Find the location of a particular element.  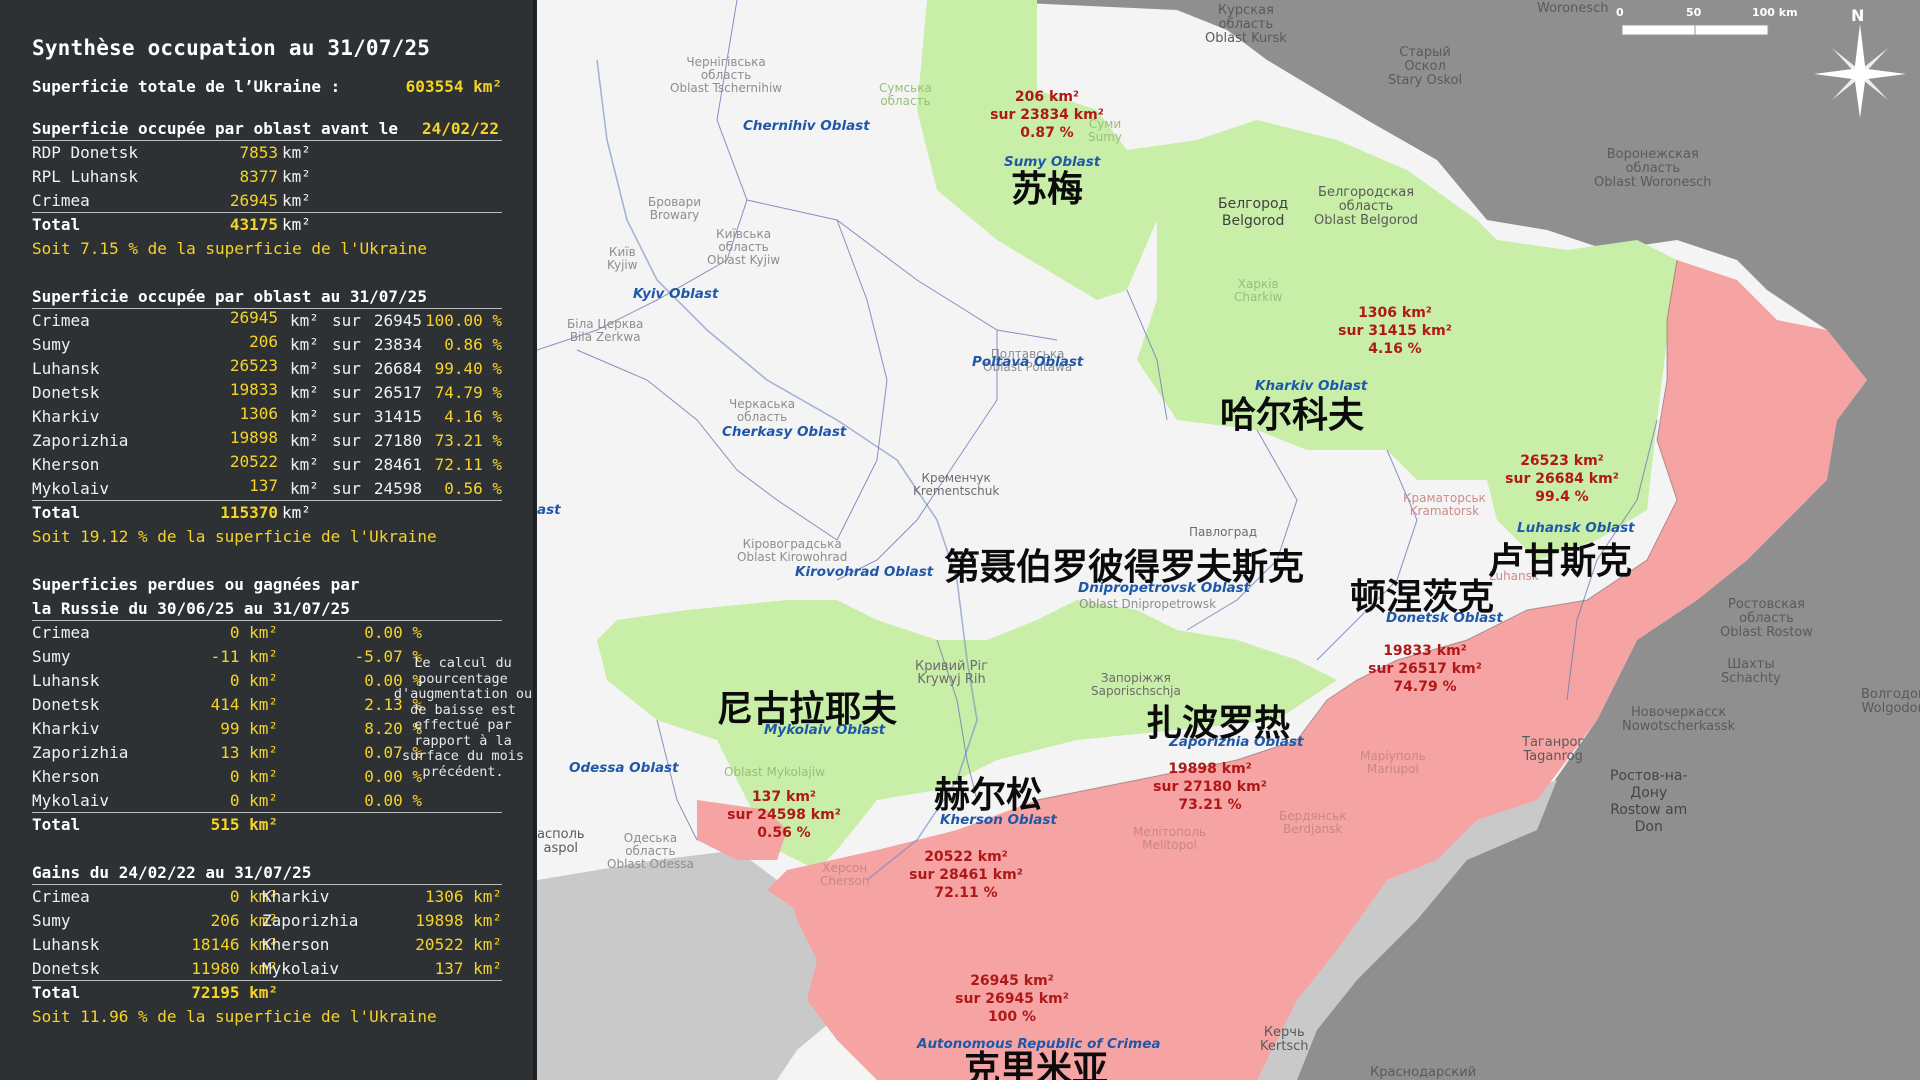

occupied-percent: 74.79 % is located at coordinates (468, 392).